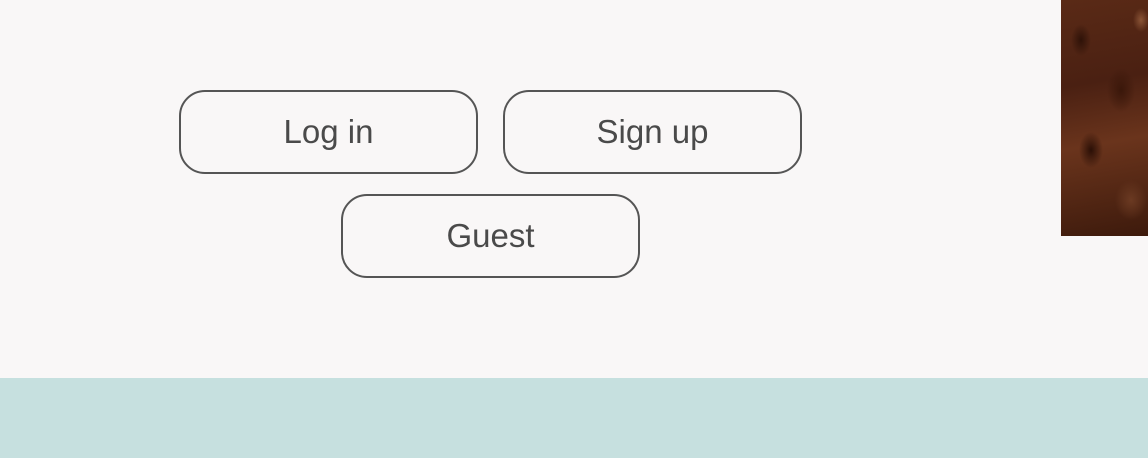 The width and height of the screenshot is (1148, 458). I want to click on guest-button: Guest, so click(490, 236).